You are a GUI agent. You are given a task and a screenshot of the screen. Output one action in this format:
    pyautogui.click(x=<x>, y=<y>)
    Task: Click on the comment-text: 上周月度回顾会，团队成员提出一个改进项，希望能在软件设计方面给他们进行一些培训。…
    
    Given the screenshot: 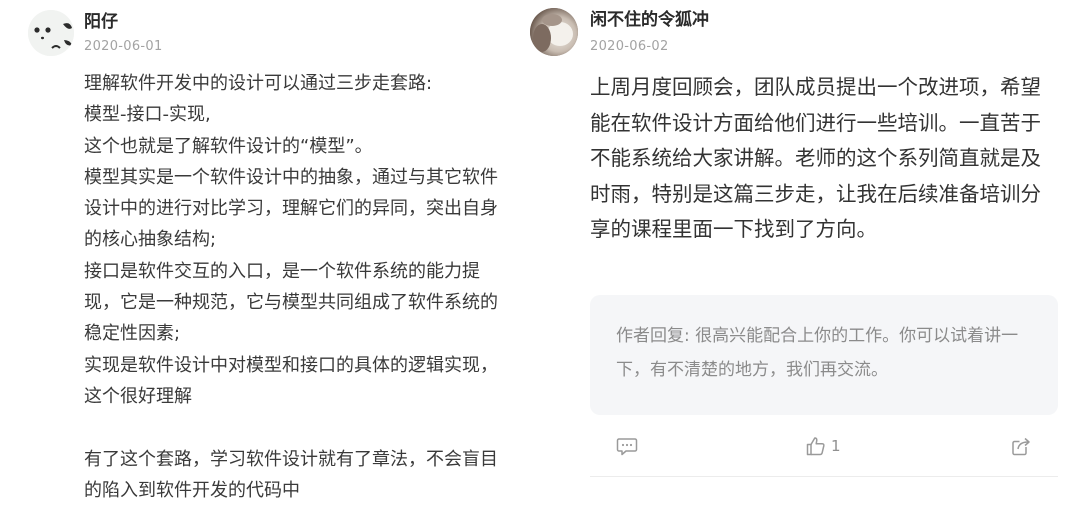 What is the action you would take?
    pyautogui.click(x=815, y=158)
    